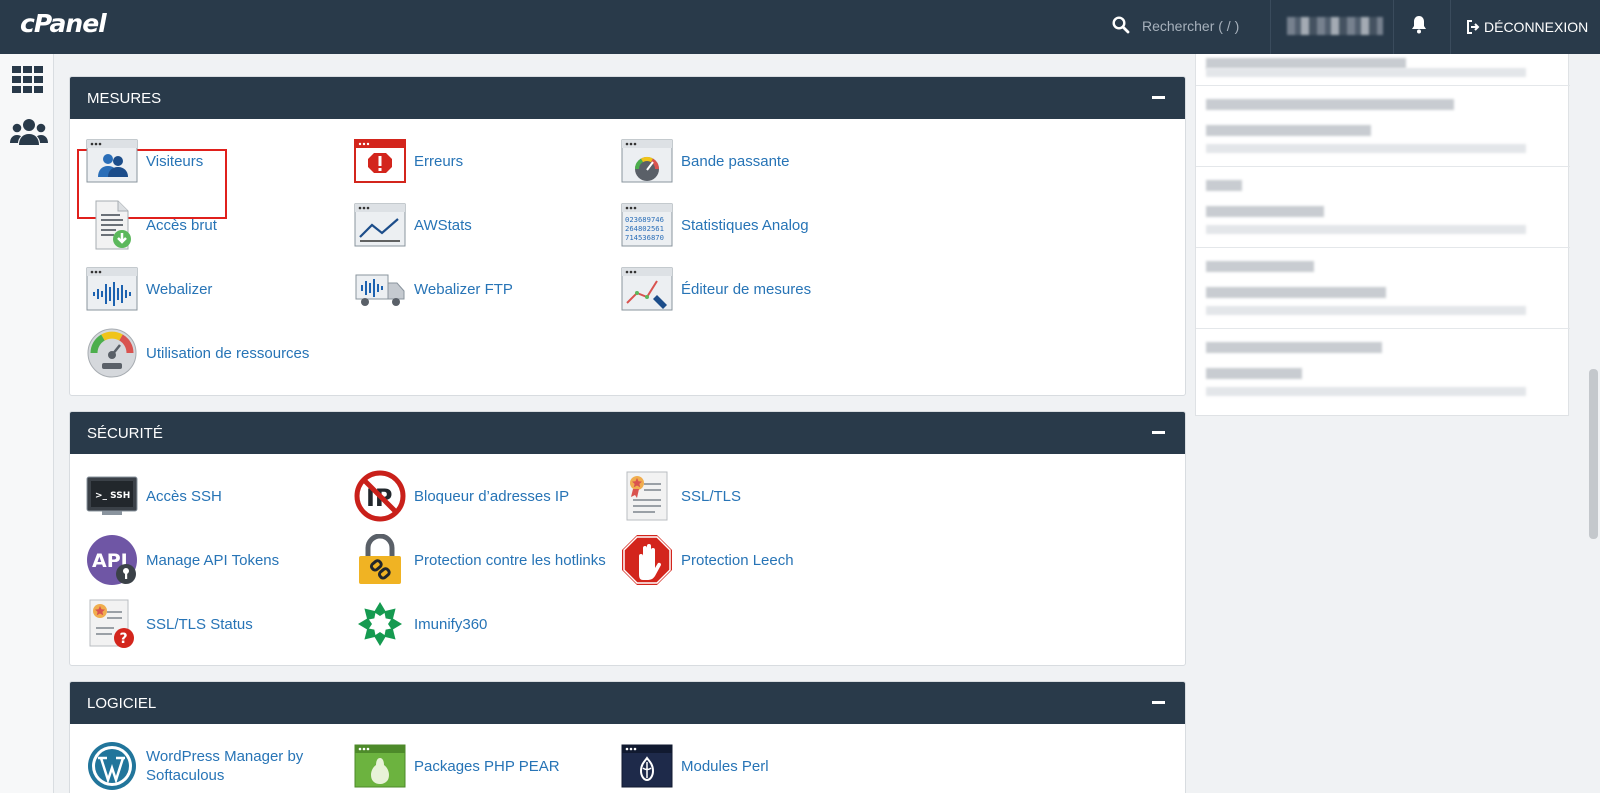 This screenshot has width=1600, height=793. I want to click on ip-blocker-icon: IP, so click(380, 496).